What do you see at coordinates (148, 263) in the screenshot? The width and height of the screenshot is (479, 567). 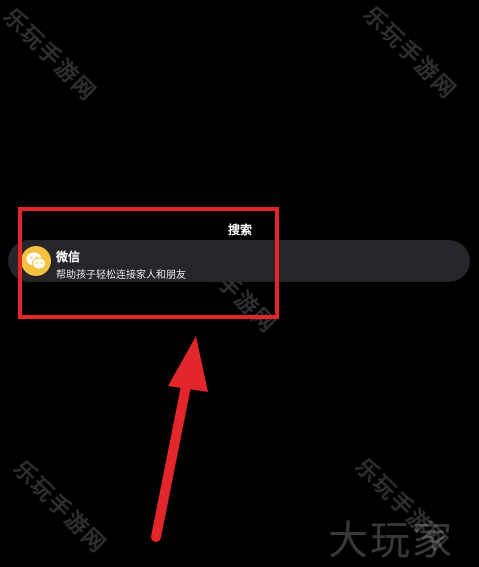 I see `highlight-box` at bounding box center [148, 263].